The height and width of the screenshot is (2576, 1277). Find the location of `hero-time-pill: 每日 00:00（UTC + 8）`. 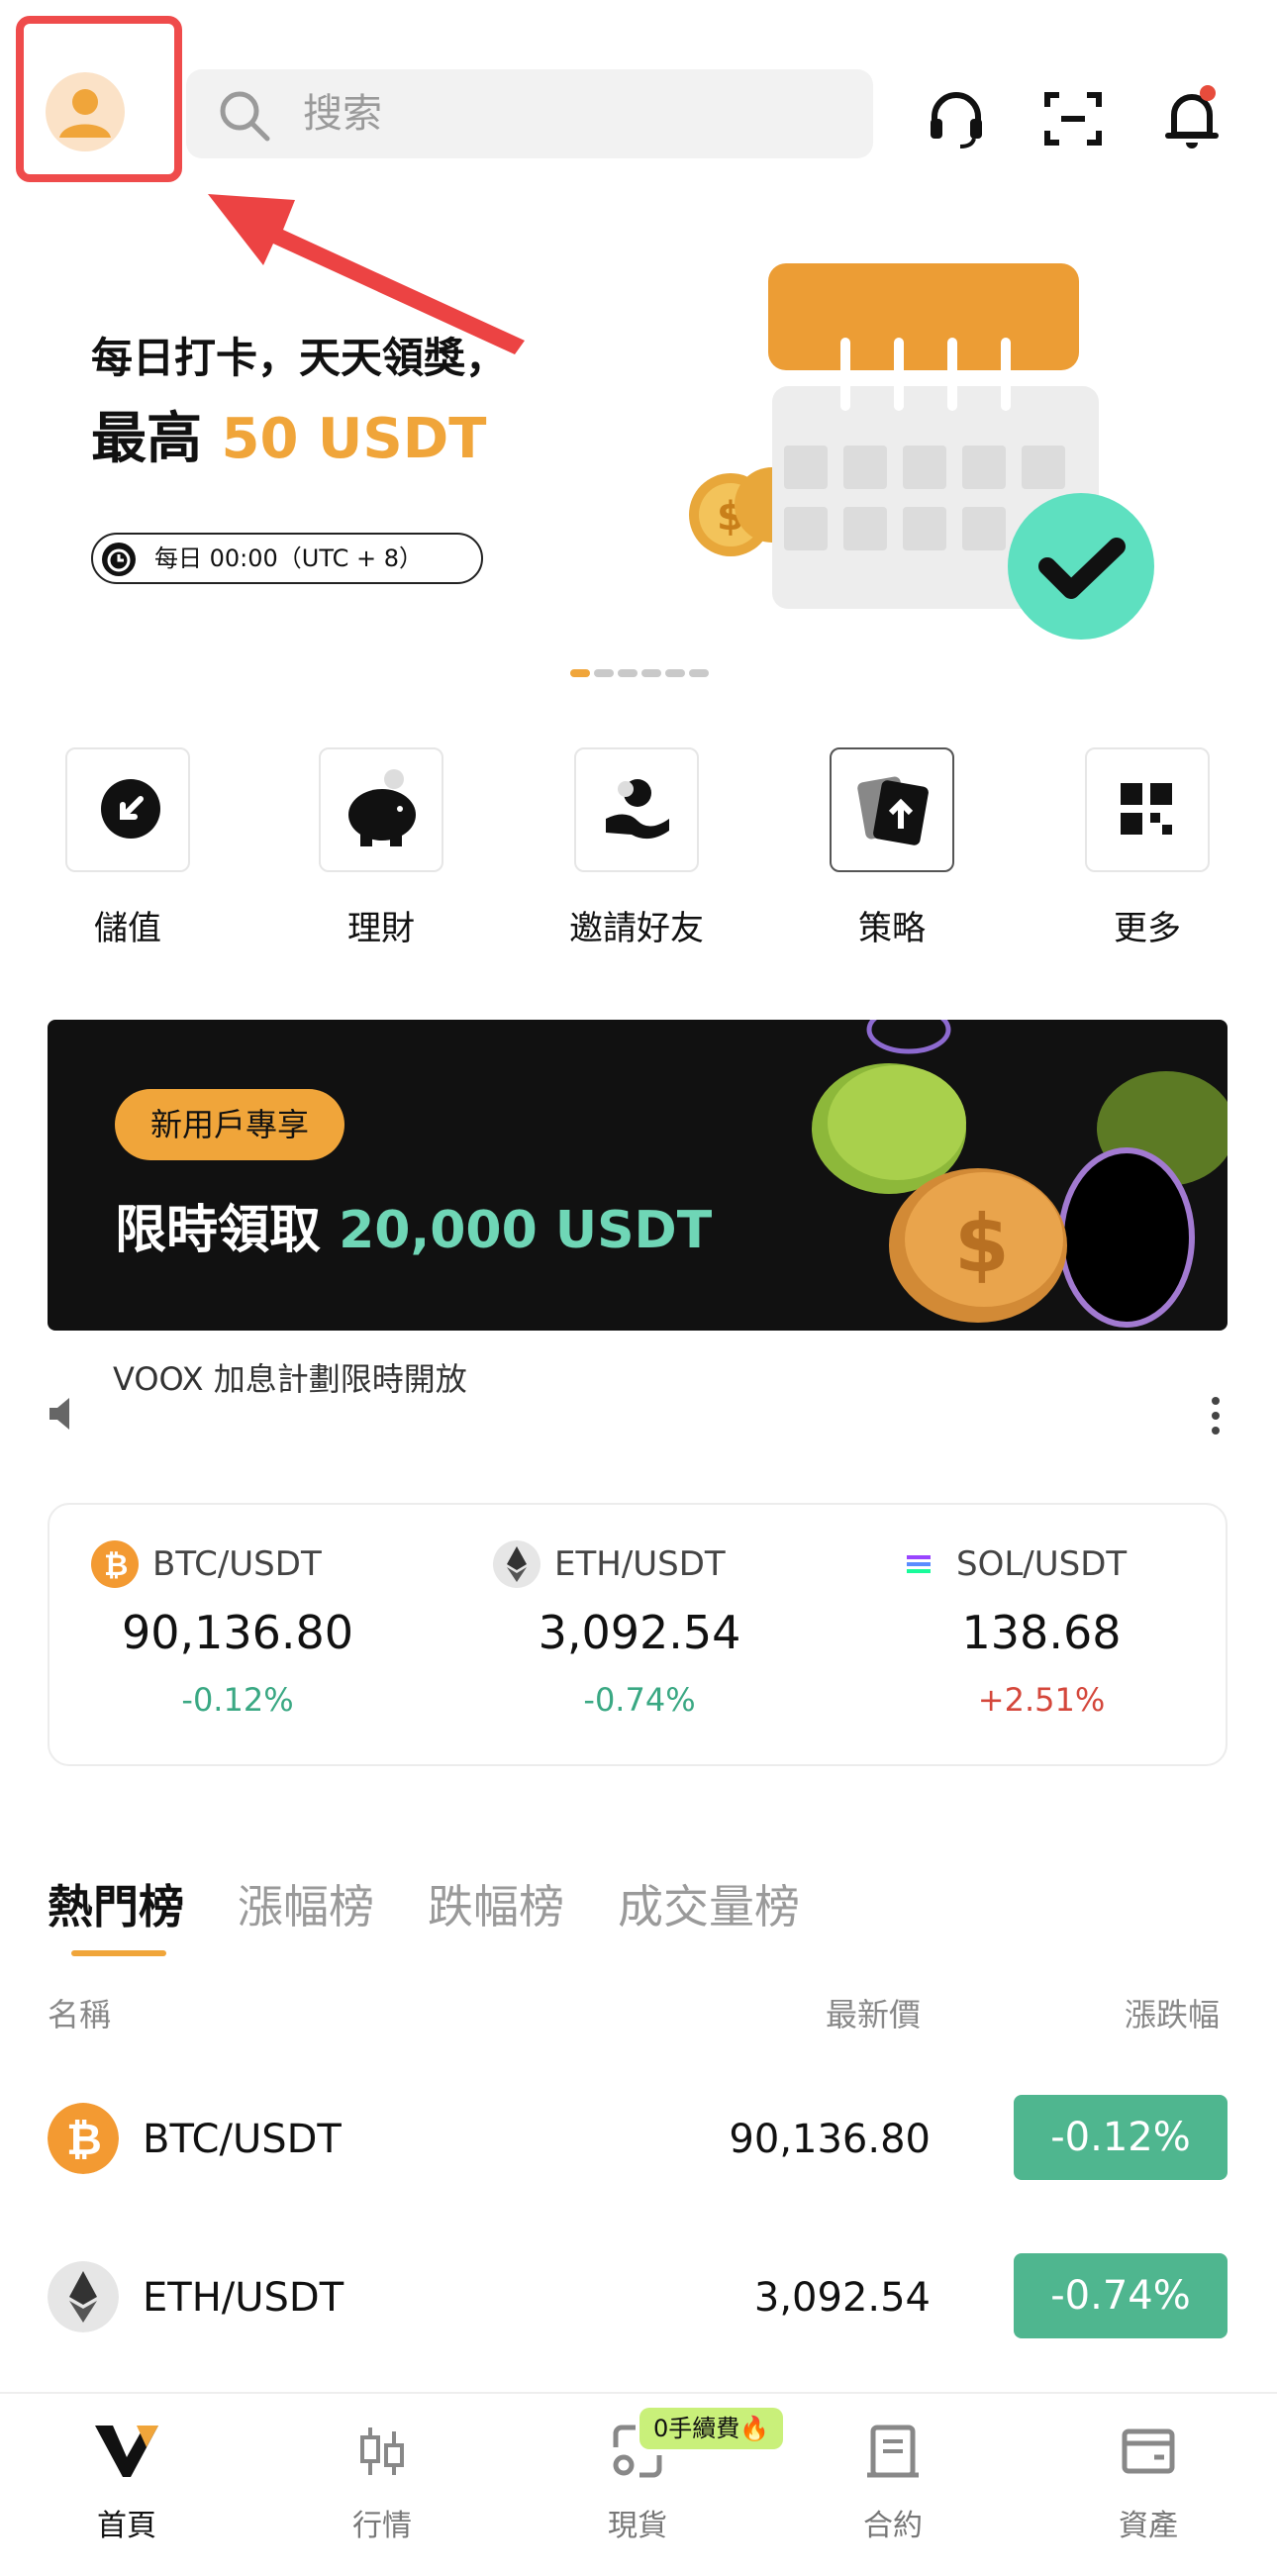

hero-time-pill: 每日 00:00（UTC + 8） is located at coordinates (287, 559).